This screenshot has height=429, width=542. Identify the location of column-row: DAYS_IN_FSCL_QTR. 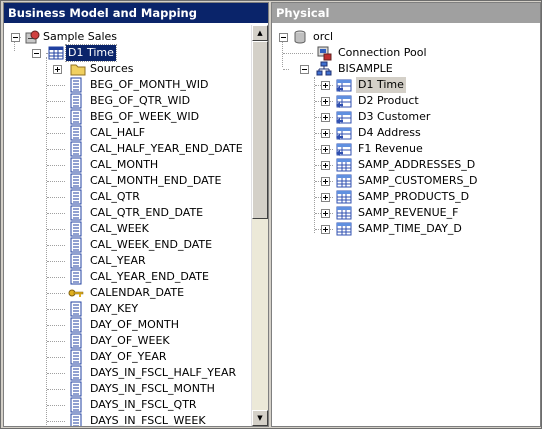
(128, 405).